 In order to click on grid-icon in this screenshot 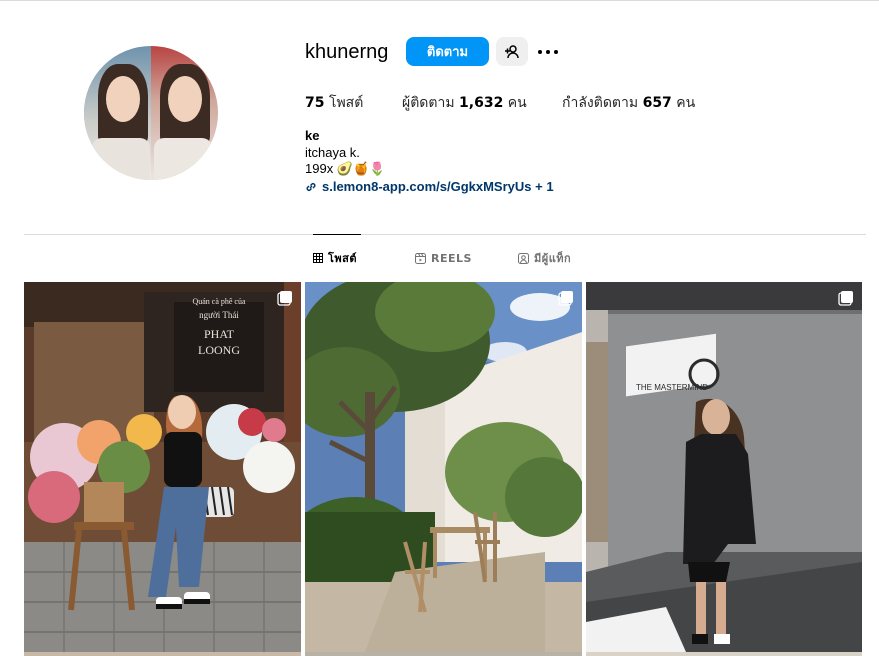, I will do `click(318, 258)`.